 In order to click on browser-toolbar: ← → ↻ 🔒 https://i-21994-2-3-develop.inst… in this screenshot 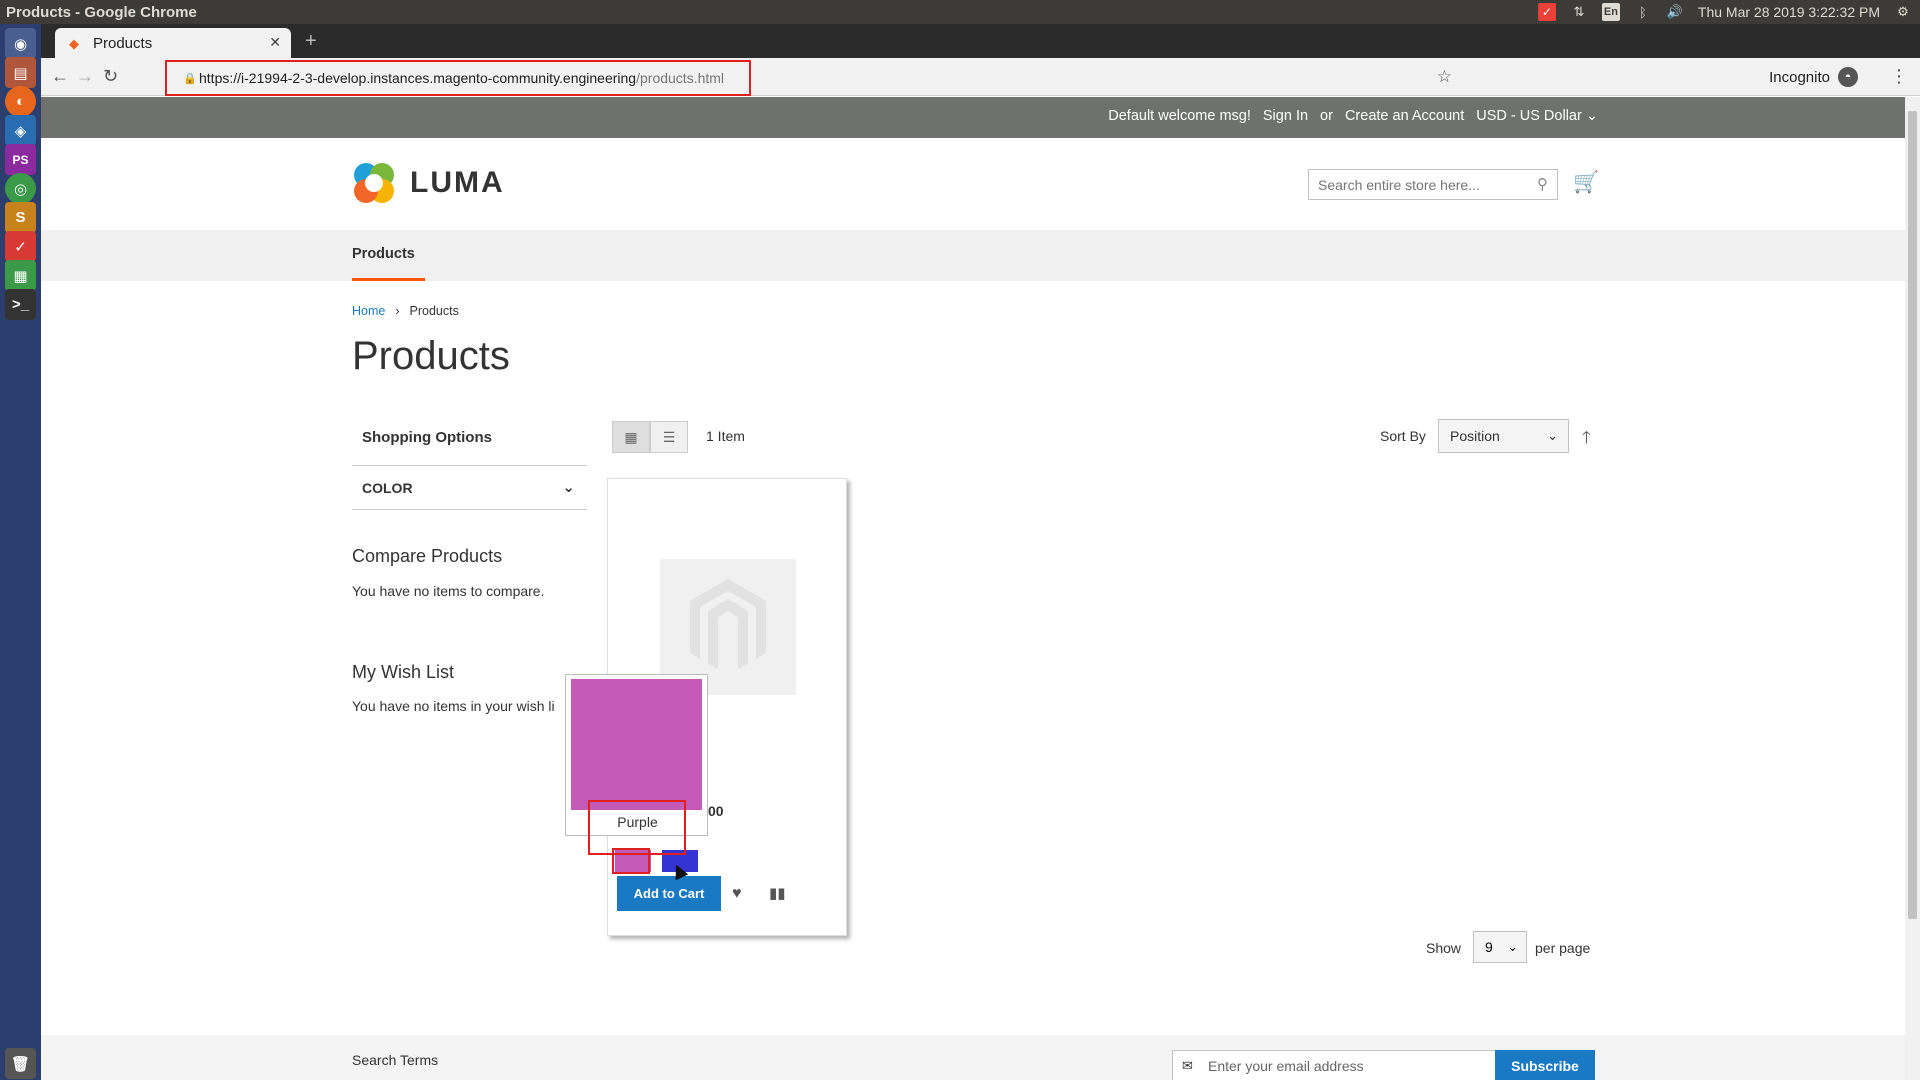, I will do `click(980, 77)`.